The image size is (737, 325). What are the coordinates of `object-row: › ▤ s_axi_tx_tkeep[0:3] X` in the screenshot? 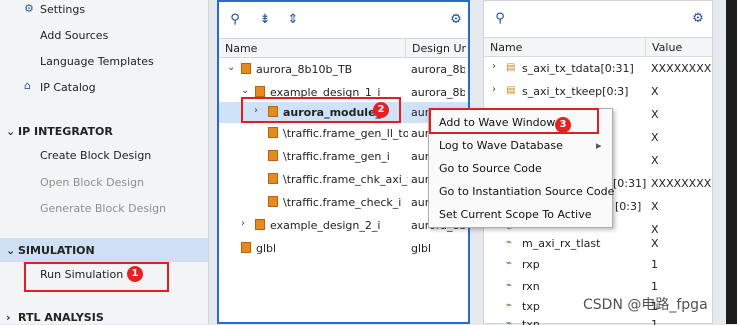 It's located at (598, 91).